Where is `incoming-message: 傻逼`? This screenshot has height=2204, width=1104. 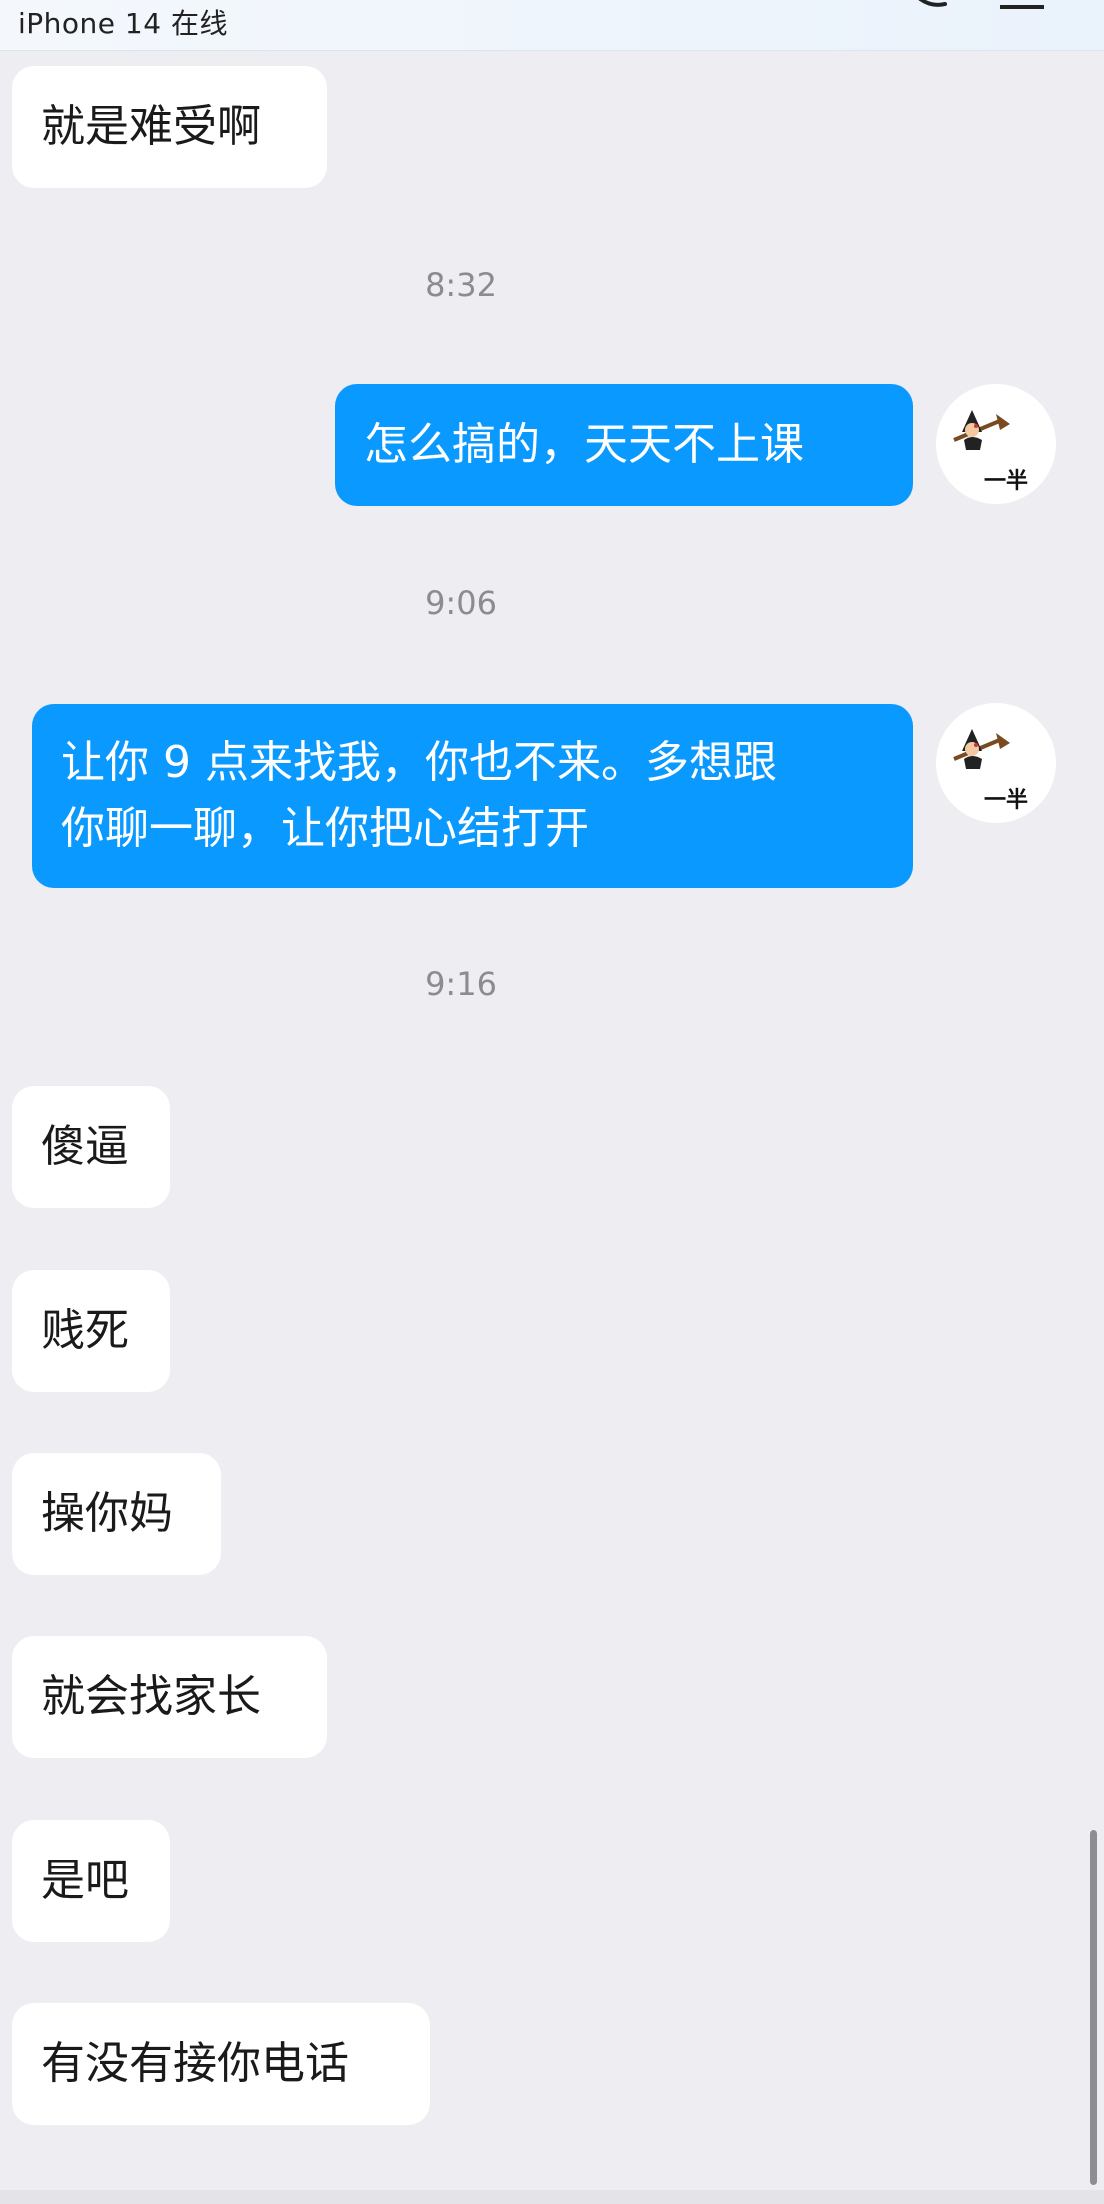
incoming-message: 傻逼 is located at coordinates (91, 1147).